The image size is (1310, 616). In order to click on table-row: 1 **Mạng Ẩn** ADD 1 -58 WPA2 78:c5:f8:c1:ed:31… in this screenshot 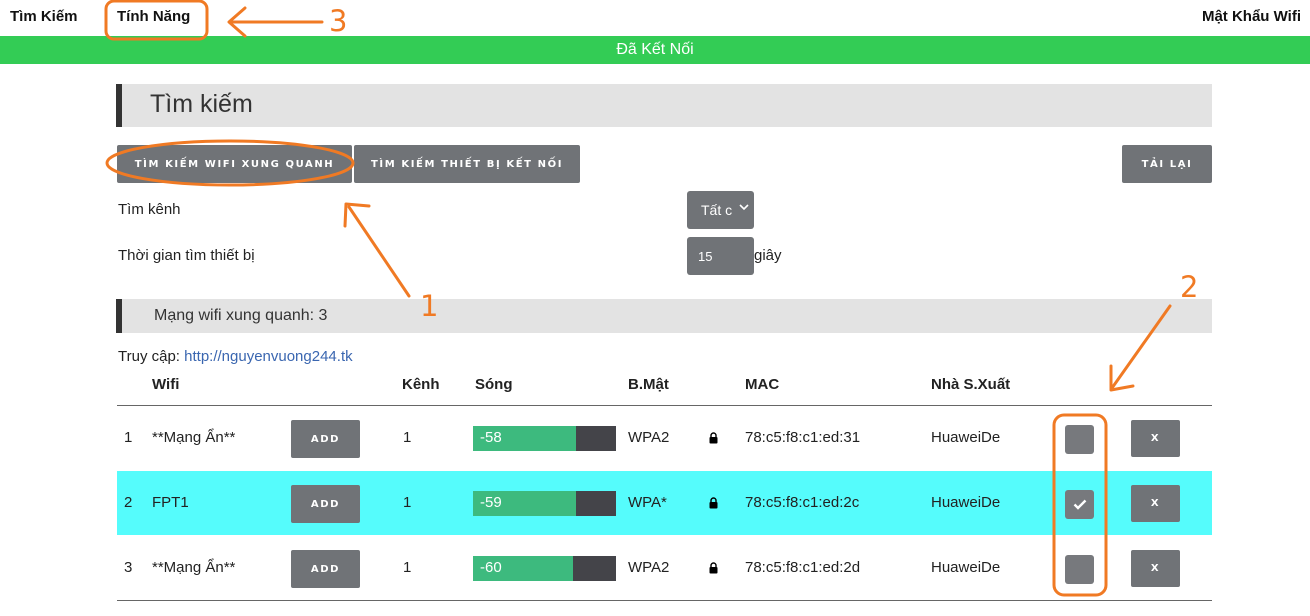, I will do `click(664, 438)`.